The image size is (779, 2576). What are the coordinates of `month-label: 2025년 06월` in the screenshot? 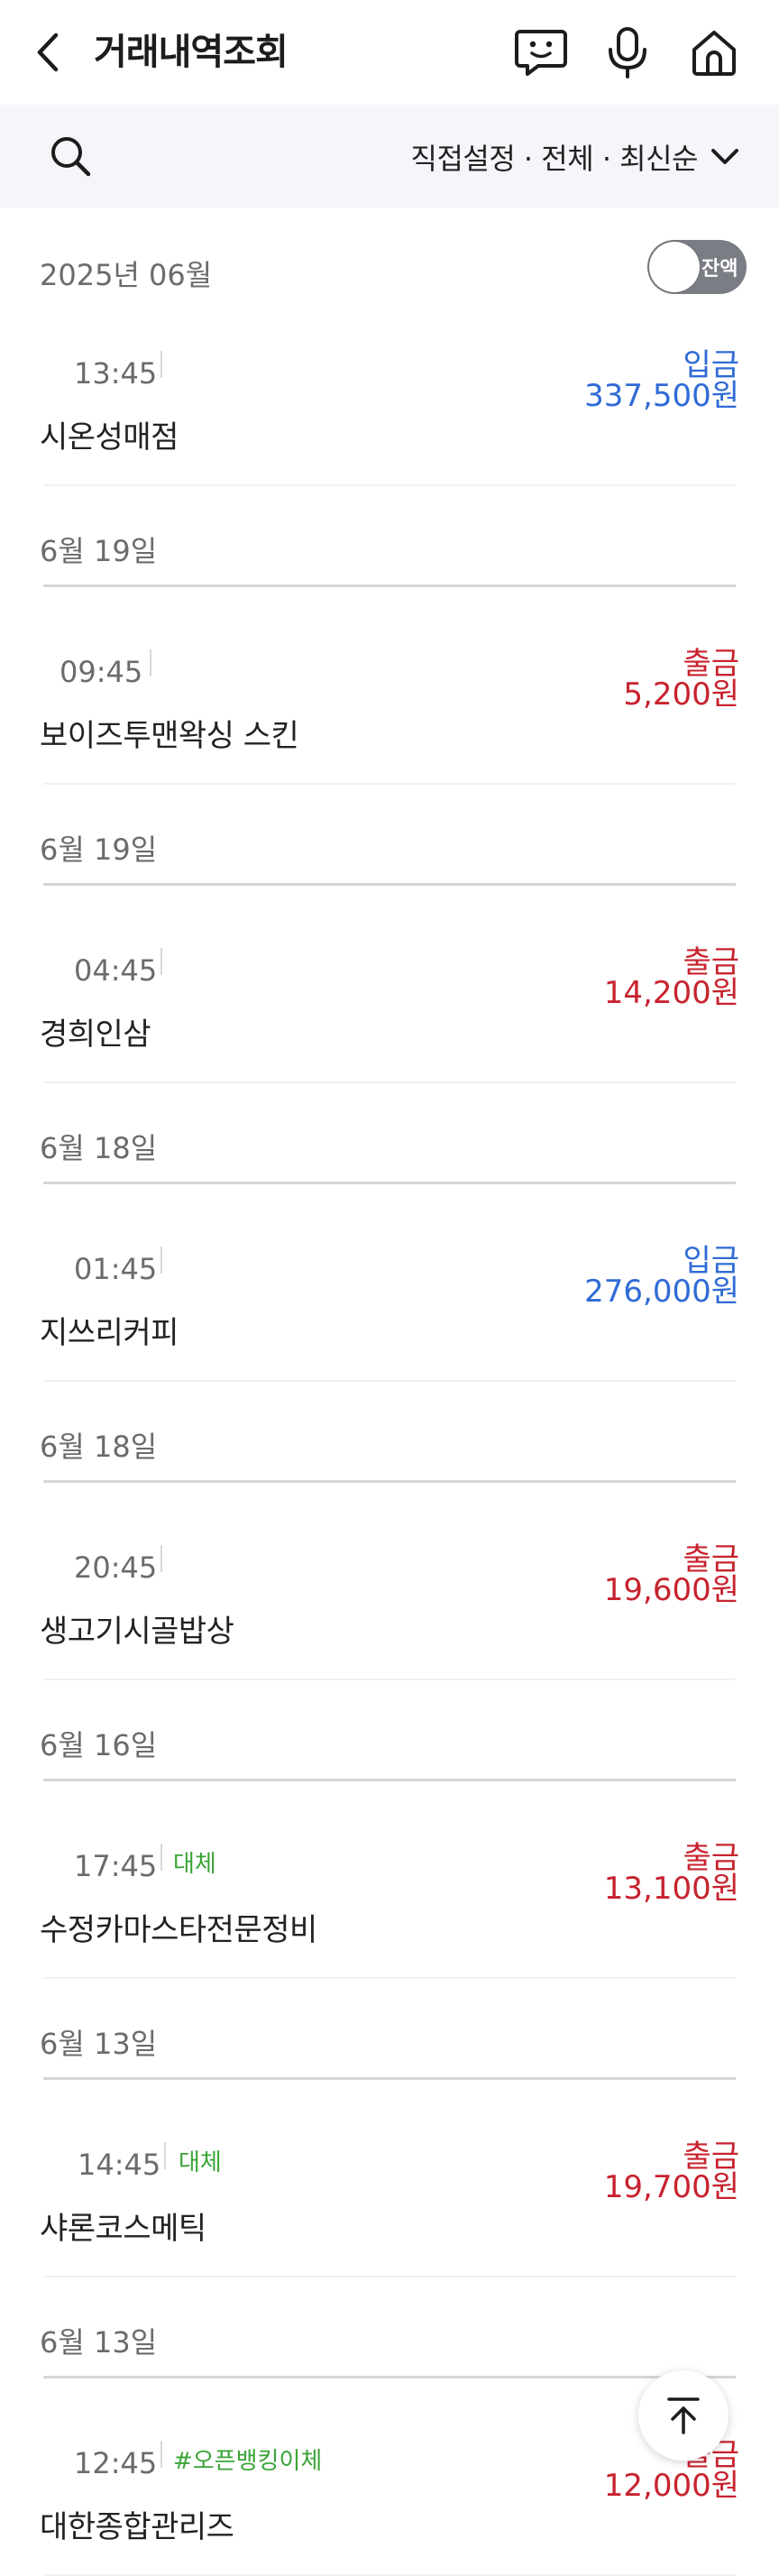 It's located at (126, 275).